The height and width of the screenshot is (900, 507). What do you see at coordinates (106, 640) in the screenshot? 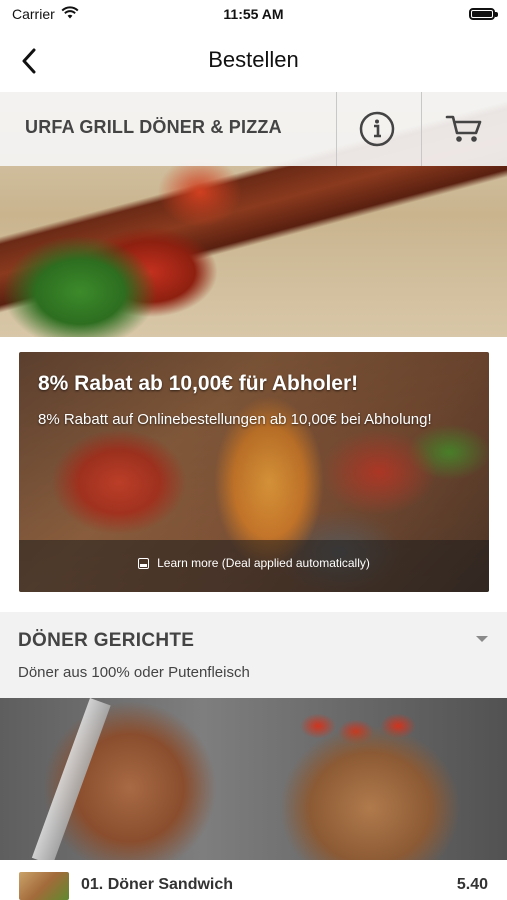
I see `category-title: DÖNER GERICHTE` at bounding box center [106, 640].